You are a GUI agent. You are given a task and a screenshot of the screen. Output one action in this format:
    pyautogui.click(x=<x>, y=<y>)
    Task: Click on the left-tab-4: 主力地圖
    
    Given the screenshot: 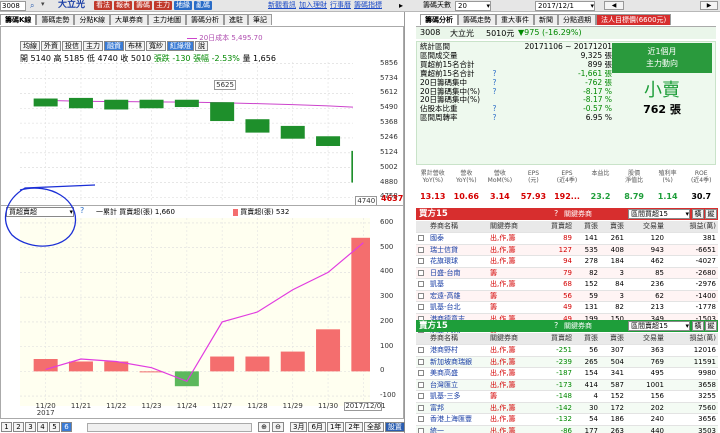 What is the action you would take?
    pyautogui.click(x=167, y=19)
    